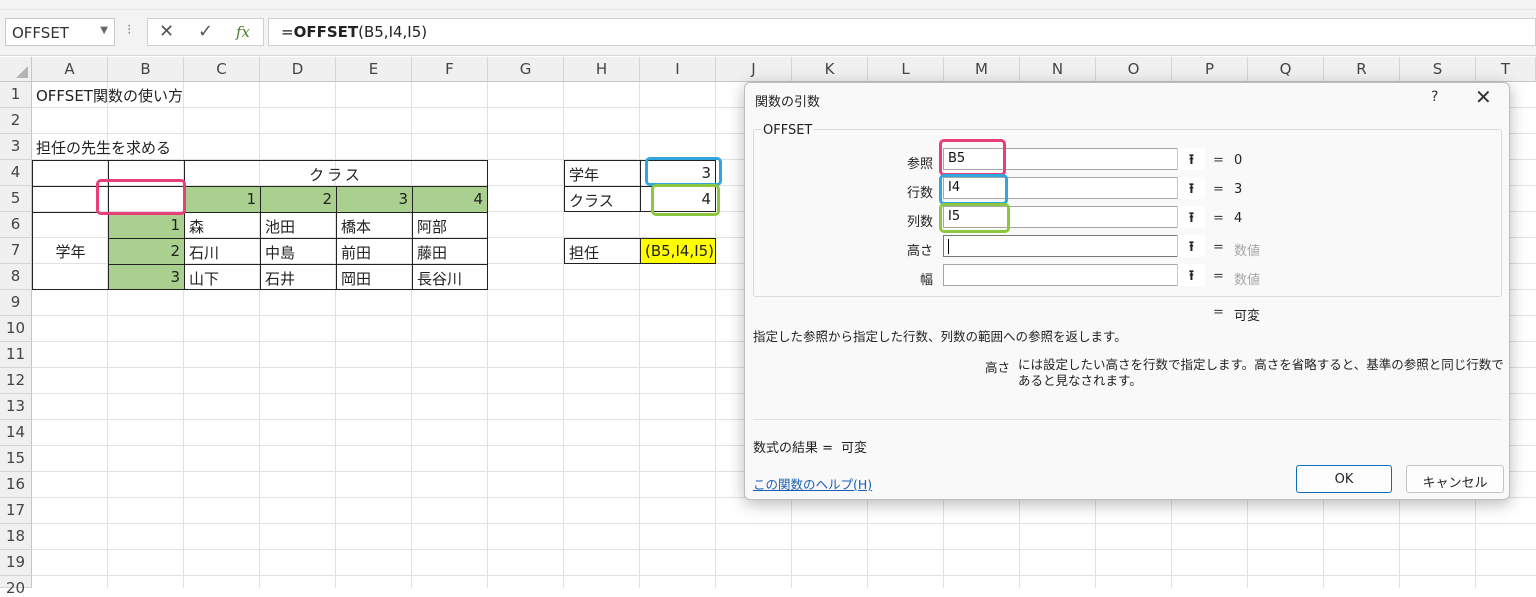  Describe the element at coordinates (754, 69) in the screenshot. I see `col-header-j: J` at that location.